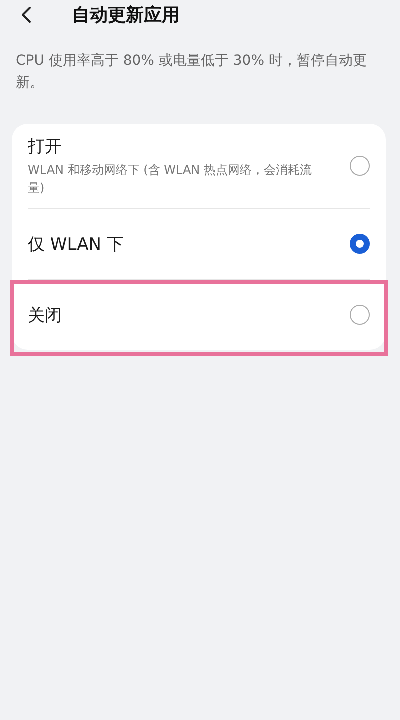  Describe the element at coordinates (199, 166) in the screenshot. I see `option-row: 打开 WLAN 和移动网络下 (含 WLAN 热点网络，会消耗流量)` at that location.